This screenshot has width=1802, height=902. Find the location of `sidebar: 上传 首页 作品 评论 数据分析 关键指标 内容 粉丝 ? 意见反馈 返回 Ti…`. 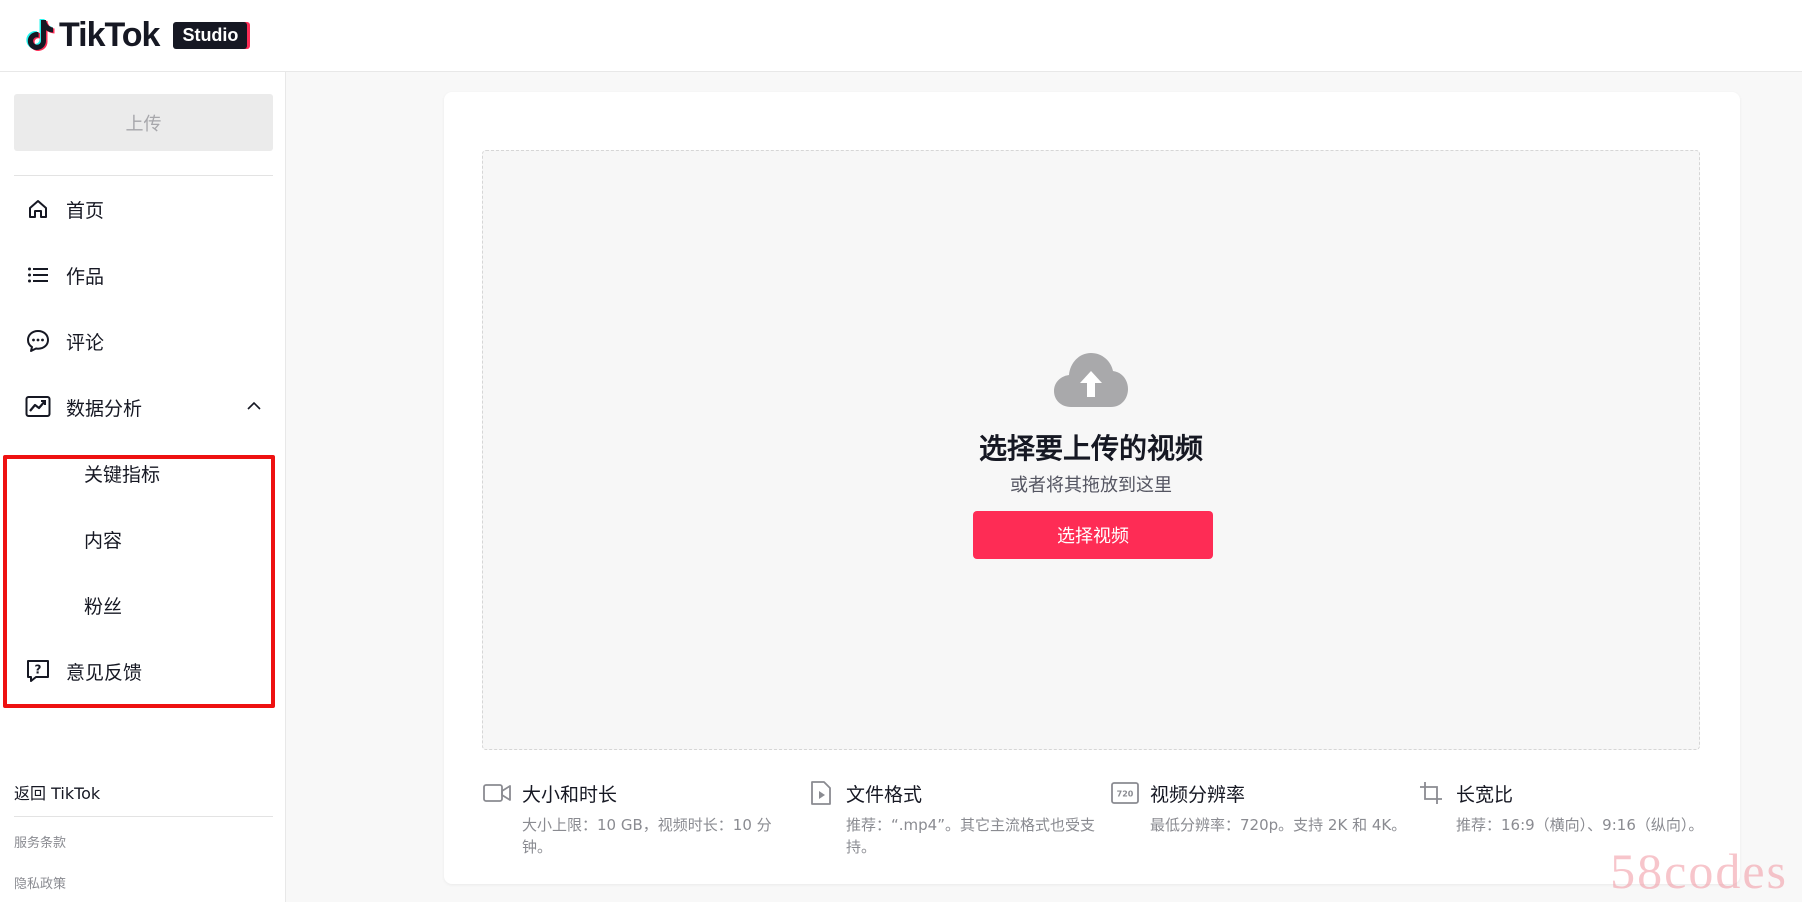

sidebar: 上传 首页 作品 评论 数据分析 关键指标 内容 粉丝 ? 意见反馈 返回 Ti… is located at coordinates (143, 487).